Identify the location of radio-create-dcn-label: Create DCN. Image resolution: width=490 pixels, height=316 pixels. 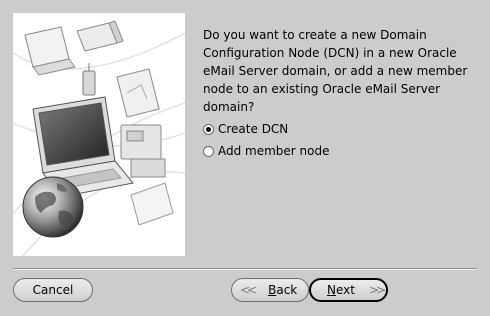
(253, 129).